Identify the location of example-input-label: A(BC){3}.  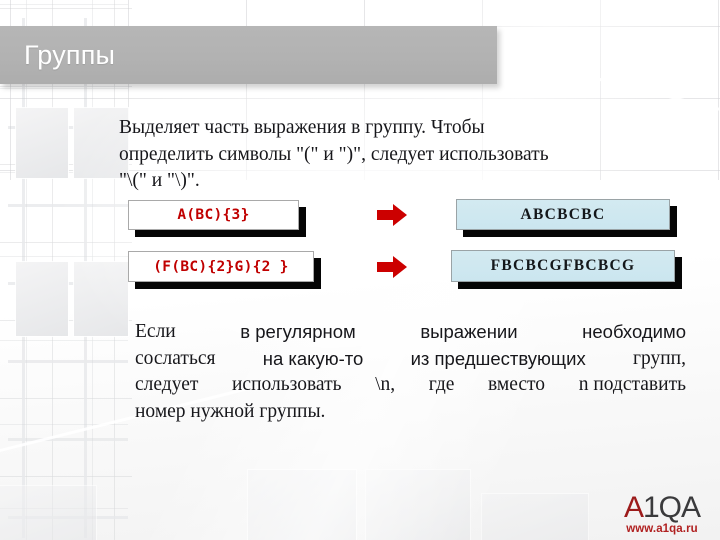
(213, 215).